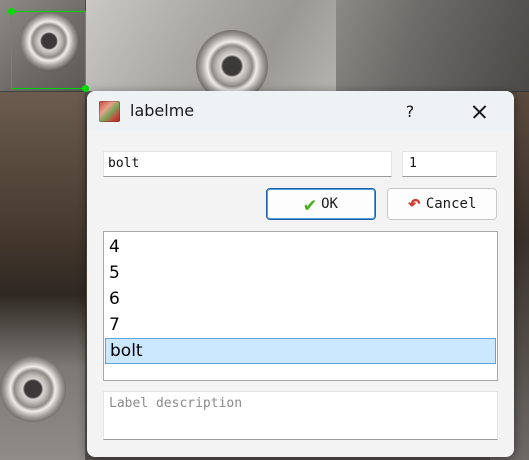 The height and width of the screenshot is (460, 529). I want to click on group-id-input: 1, so click(449, 164).